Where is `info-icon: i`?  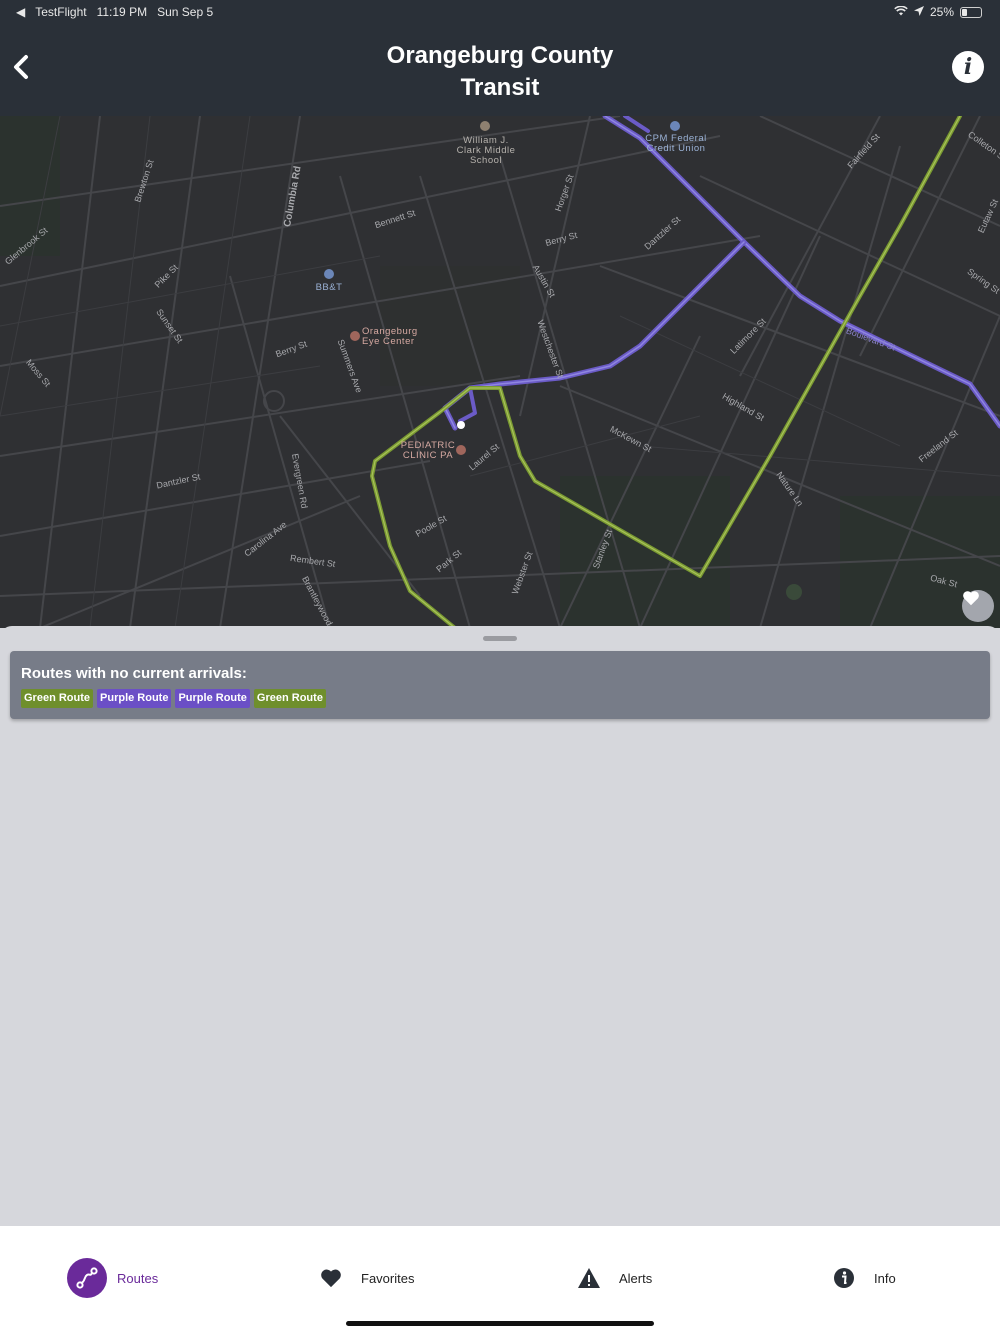
info-icon: i is located at coordinates (968, 67).